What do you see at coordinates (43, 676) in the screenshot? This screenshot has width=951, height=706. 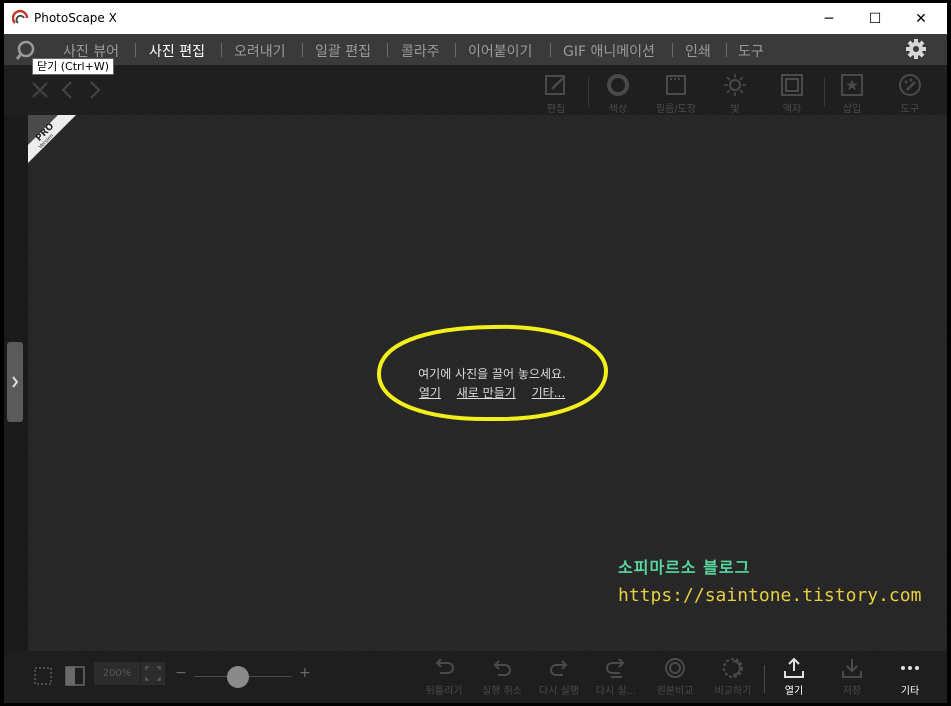 I see `grid-select-icon` at bounding box center [43, 676].